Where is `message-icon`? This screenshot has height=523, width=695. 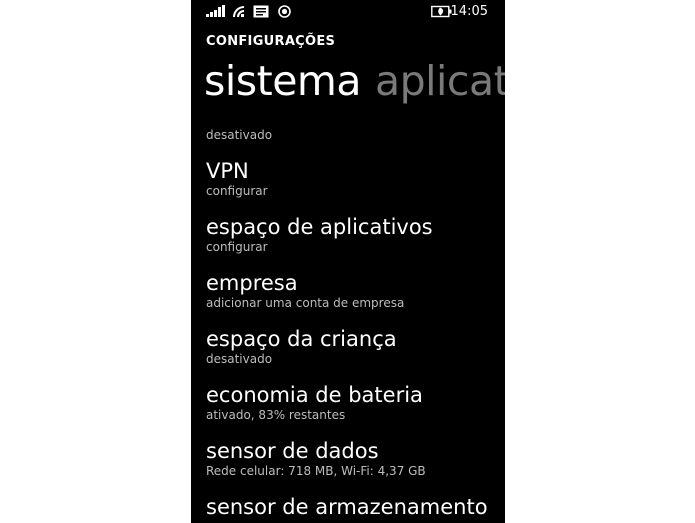
message-icon is located at coordinates (261, 11).